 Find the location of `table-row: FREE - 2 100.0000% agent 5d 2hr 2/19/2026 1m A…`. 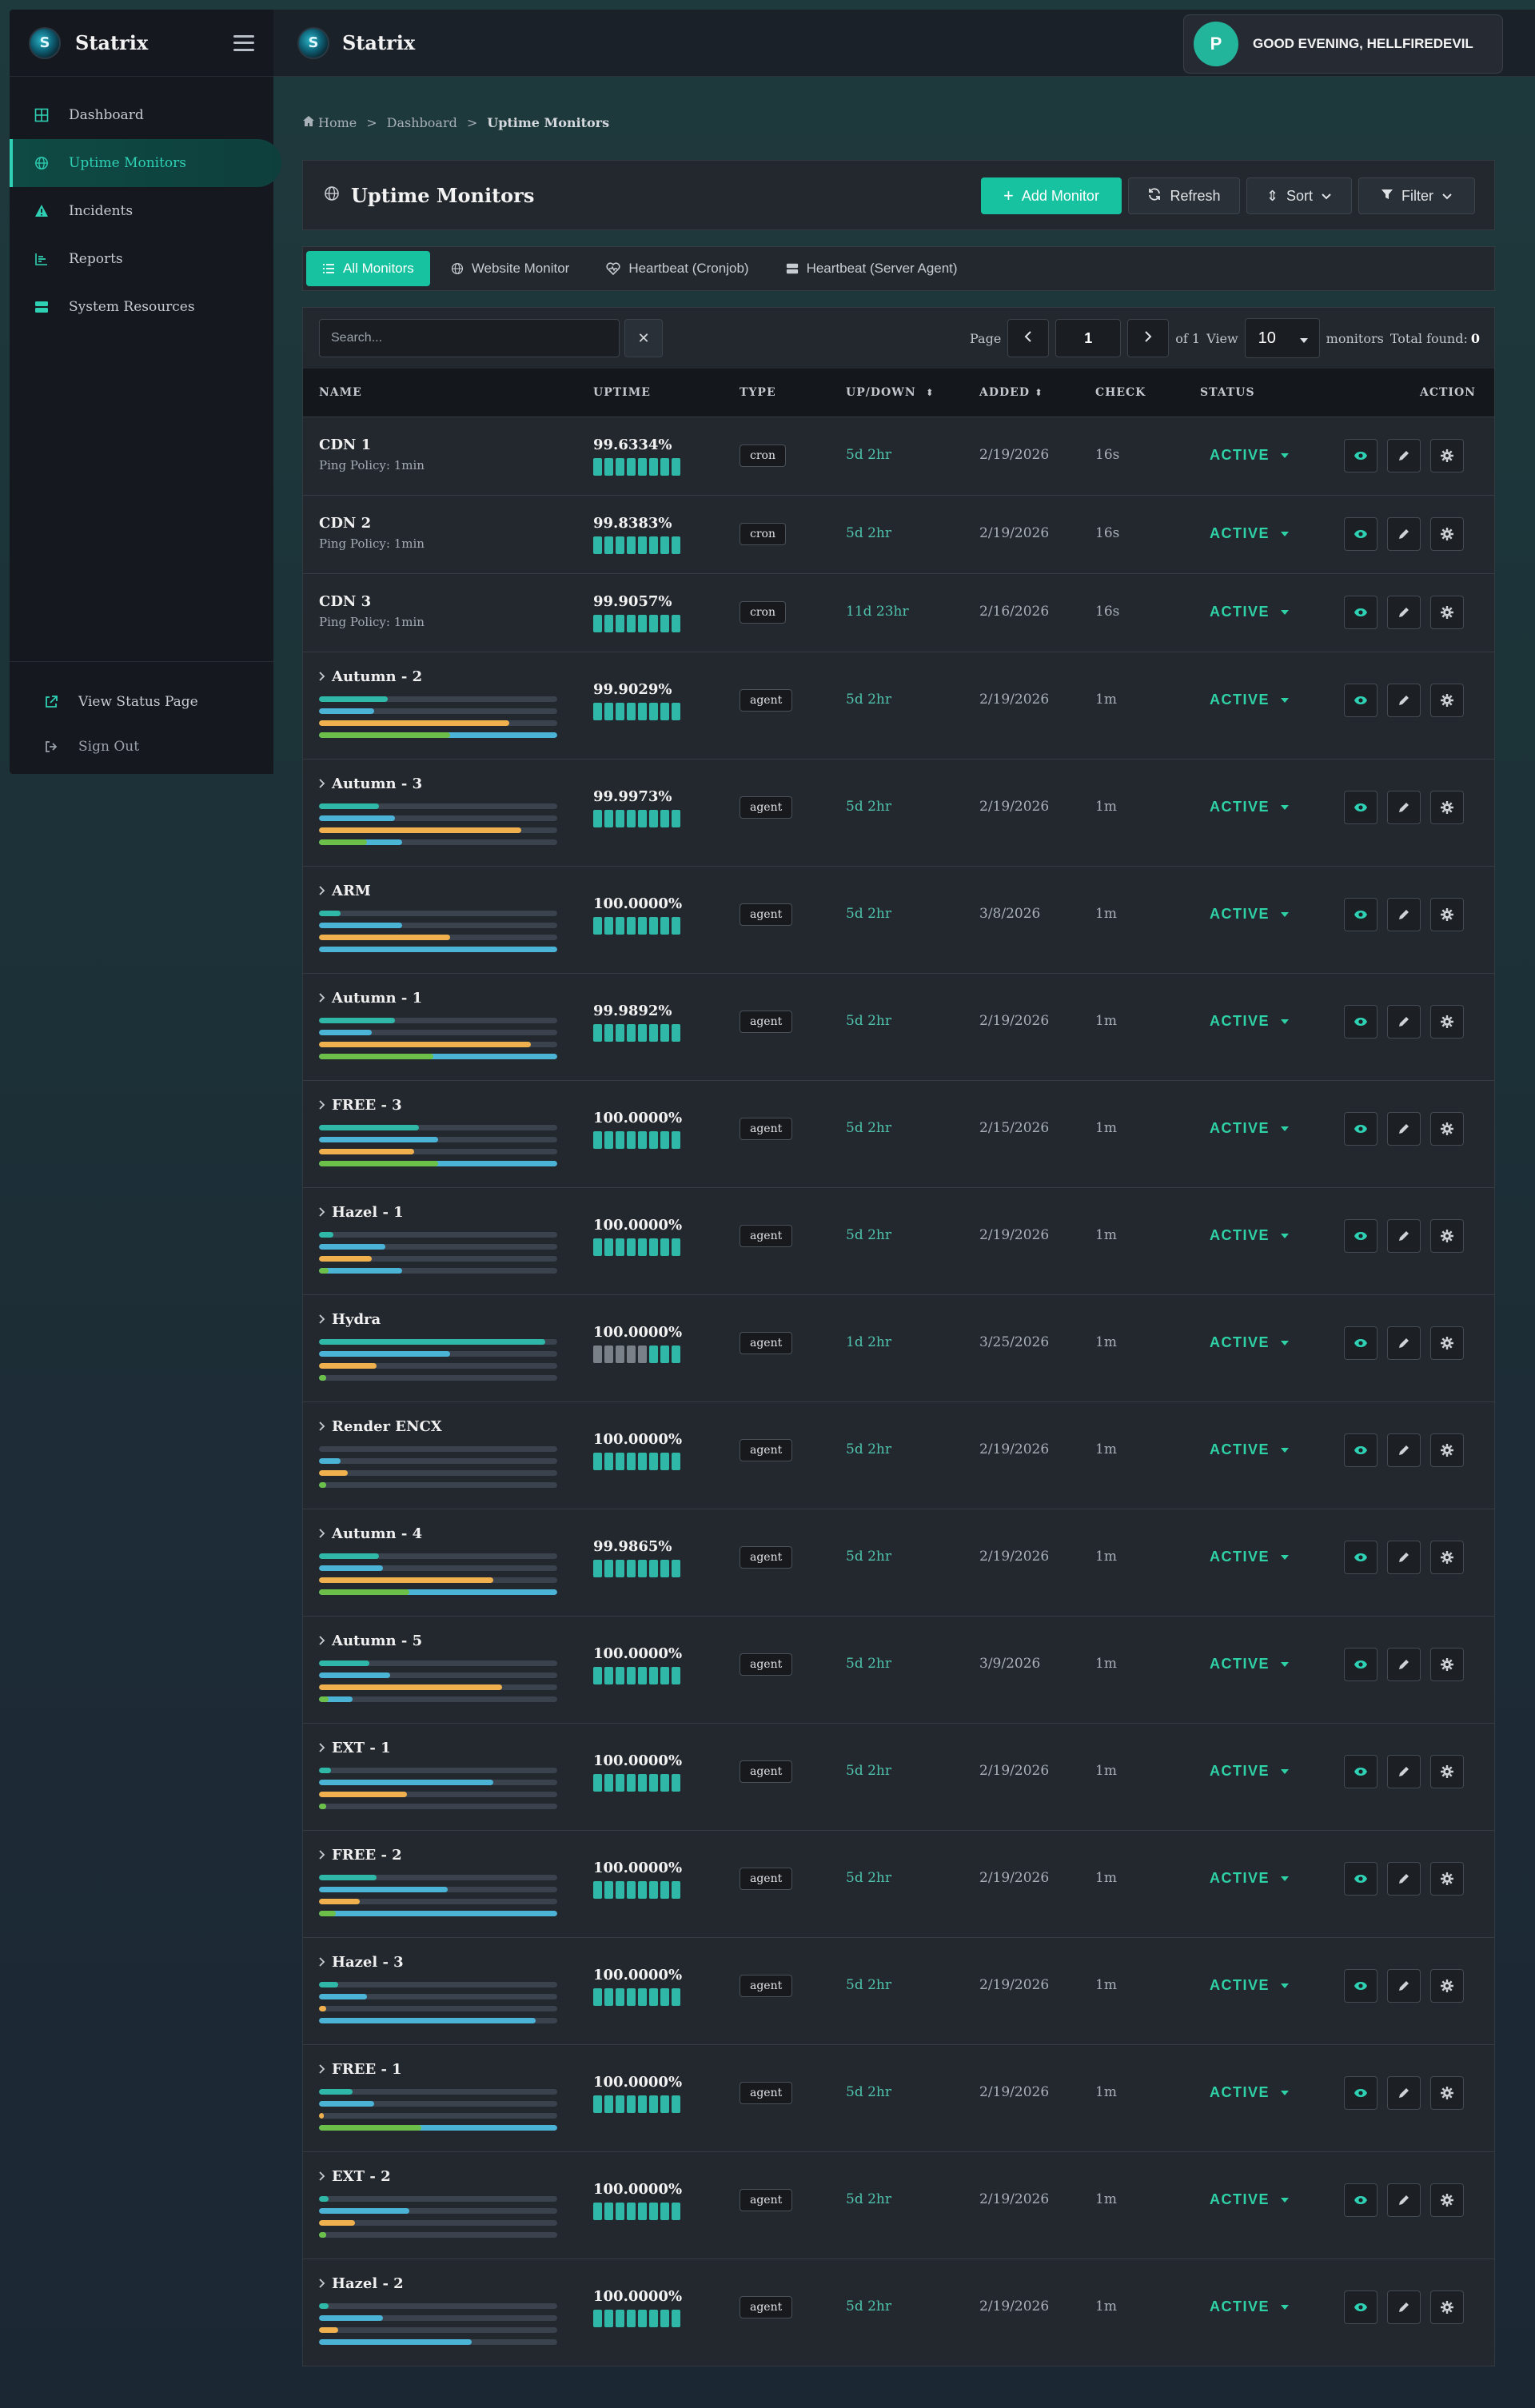

table-row: FREE - 2 100.0000% agent 5d 2hr 2/19/2026 1m A… is located at coordinates (898, 1883).